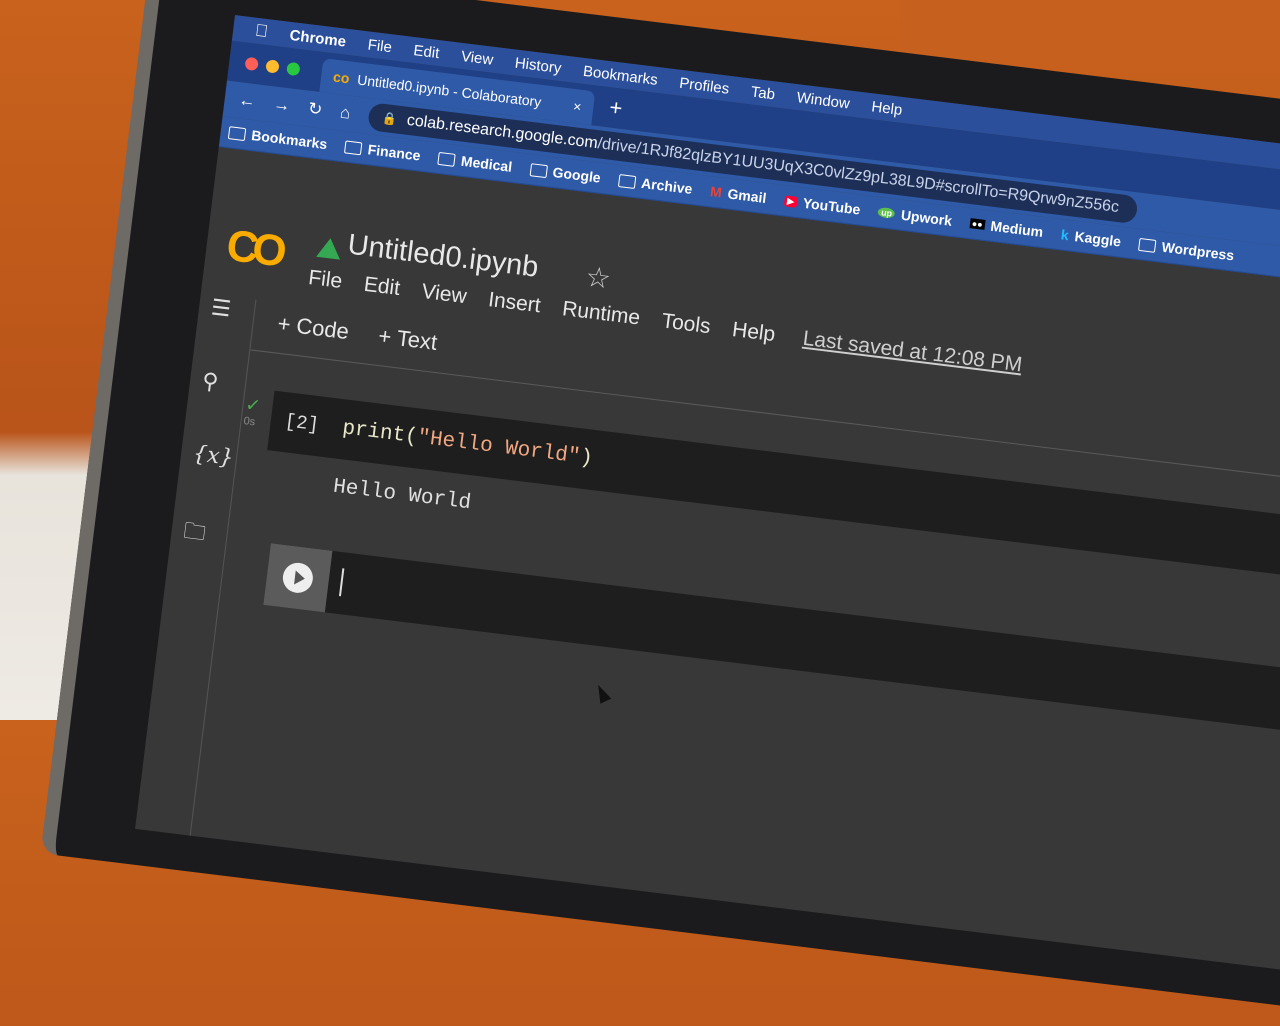  What do you see at coordinates (318, 38) in the screenshot?
I see `menu-chrome: Chrome` at bounding box center [318, 38].